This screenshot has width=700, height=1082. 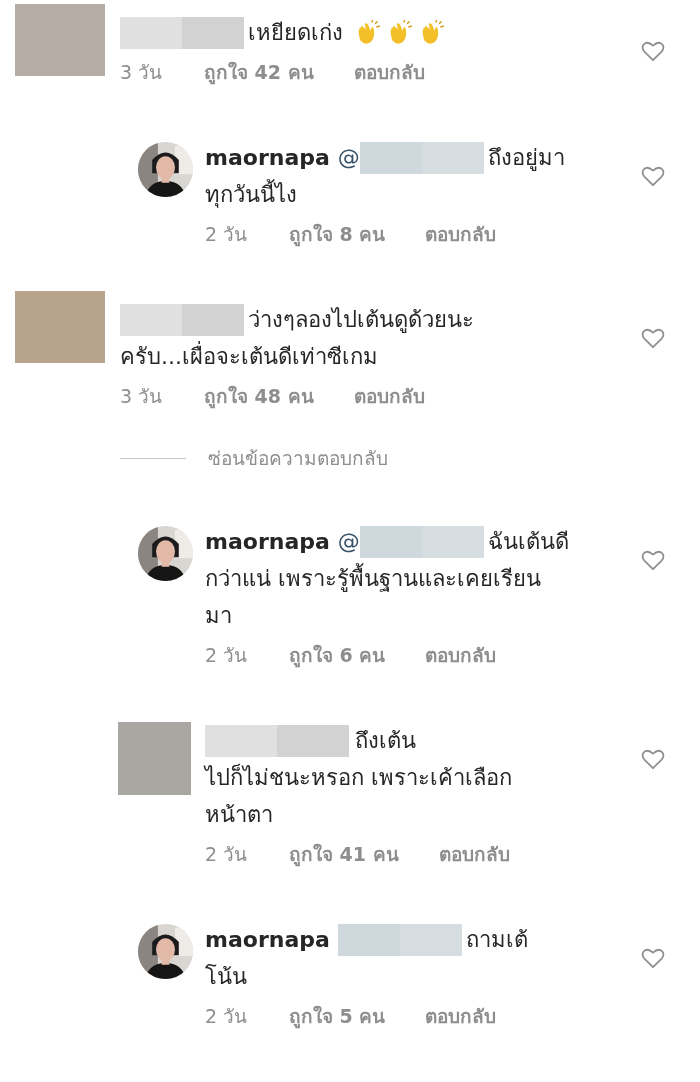 What do you see at coordinates (295, 33) in the screenshot?
I see `comment-text: เหยียดเก่ง` at bounding box center [295, 33].